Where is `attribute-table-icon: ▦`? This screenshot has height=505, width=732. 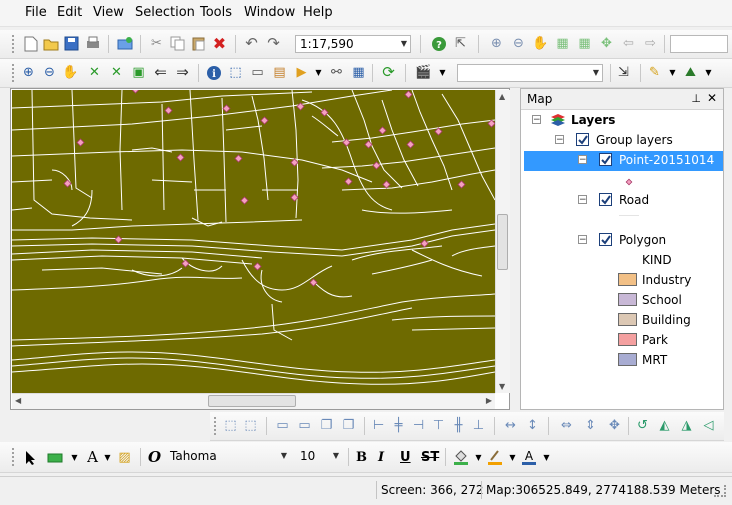 attribute-table-icon: ▦ is located at coordinates (358, 72).